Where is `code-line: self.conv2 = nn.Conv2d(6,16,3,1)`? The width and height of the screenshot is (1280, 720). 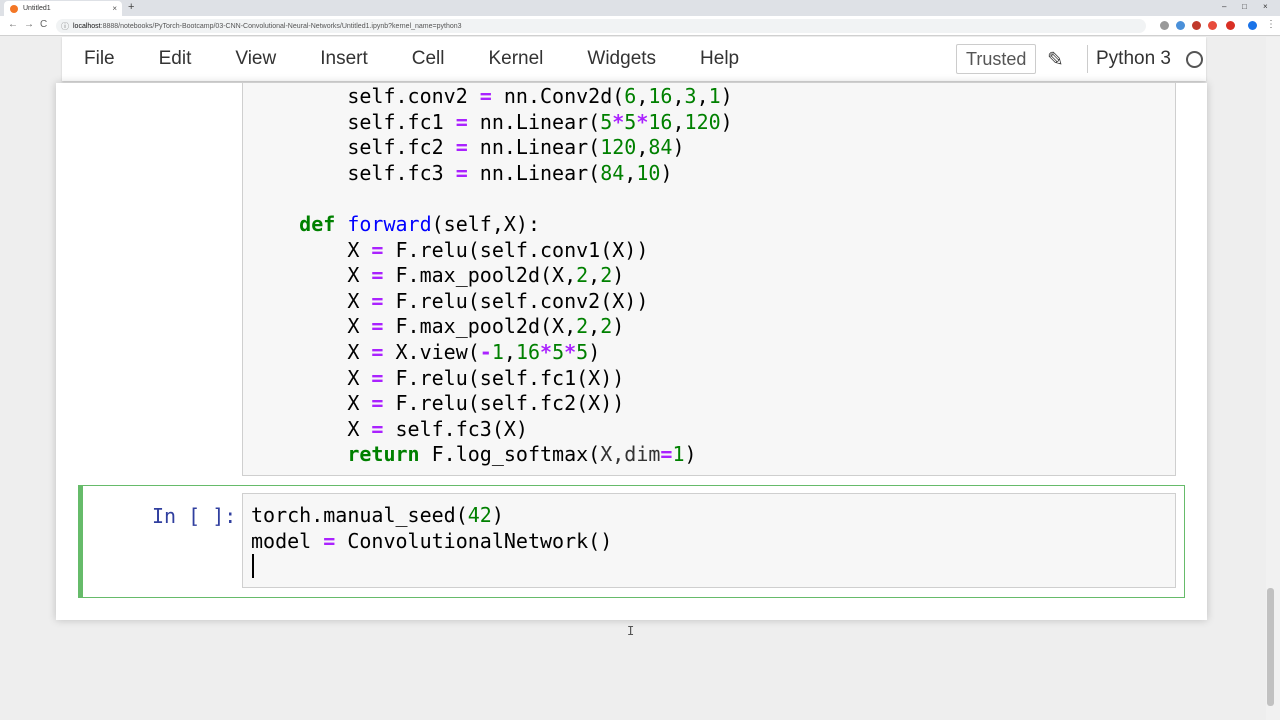 code-line: self.conv2 = nn.Conv2d(6,16,3,1) is located at coordinates (491, 97).